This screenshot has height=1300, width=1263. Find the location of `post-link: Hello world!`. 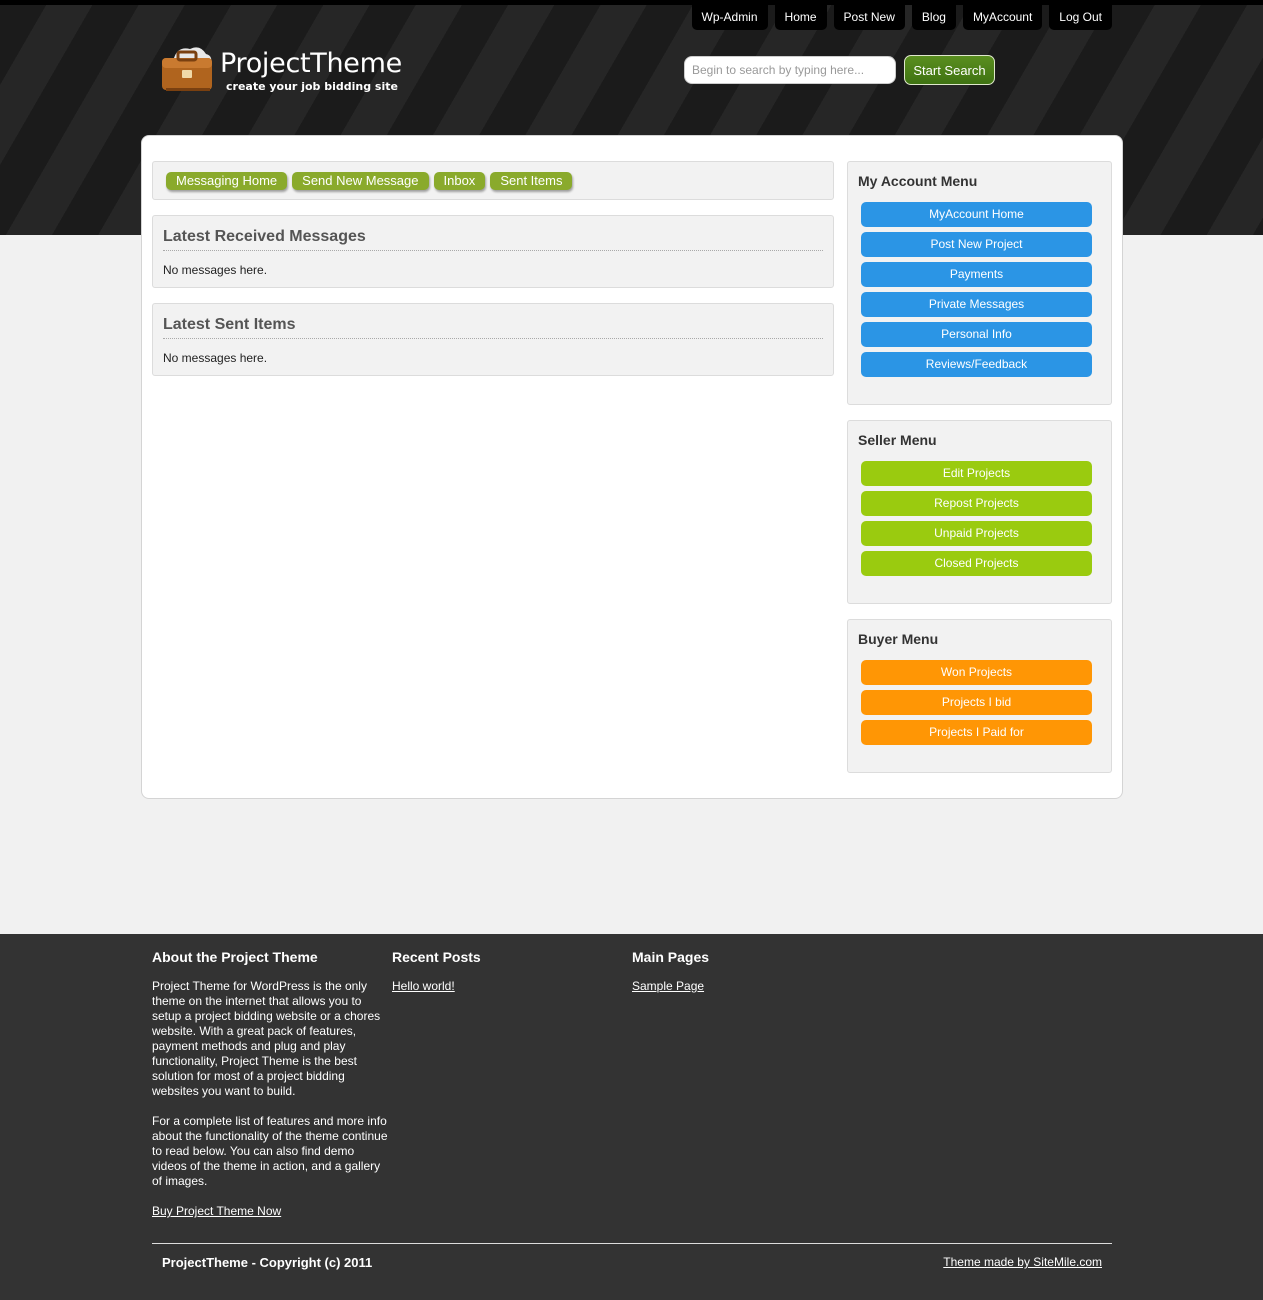

post-link: Hello world! is located at coordinates (423, 986).